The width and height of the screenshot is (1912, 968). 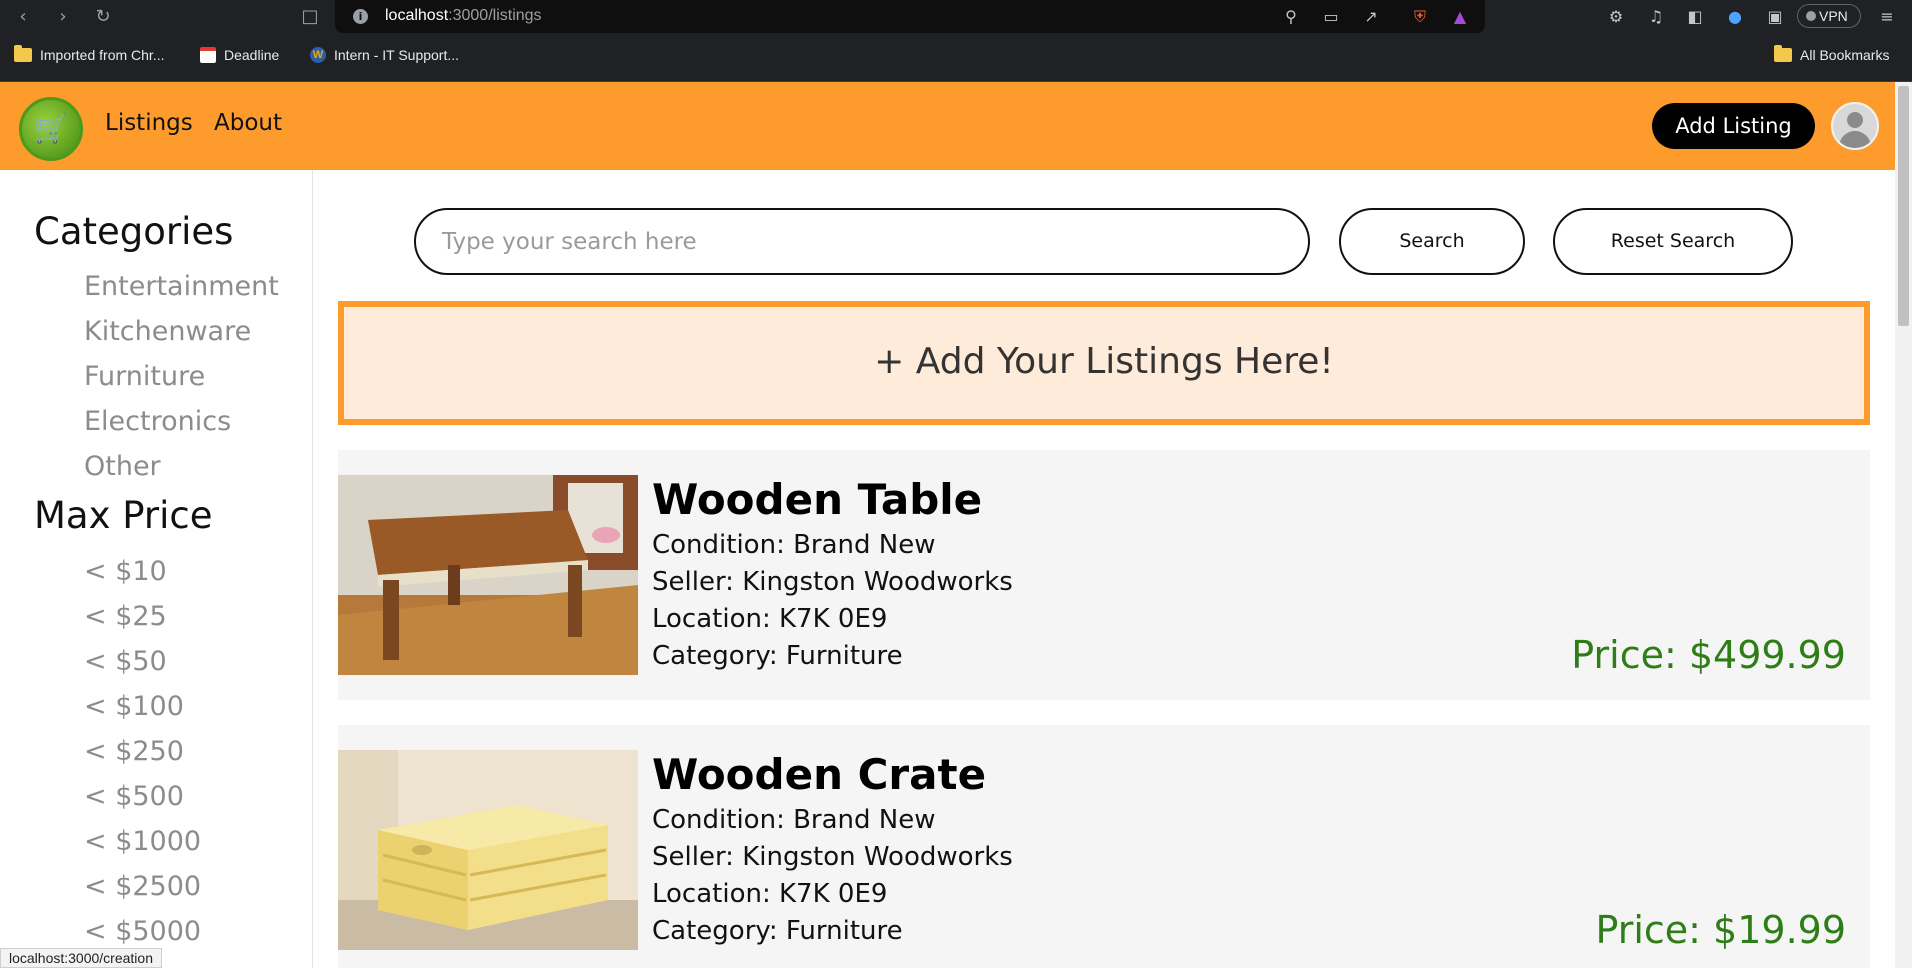 I want to click on page-scrollbar, so click(x=1903, y=525).